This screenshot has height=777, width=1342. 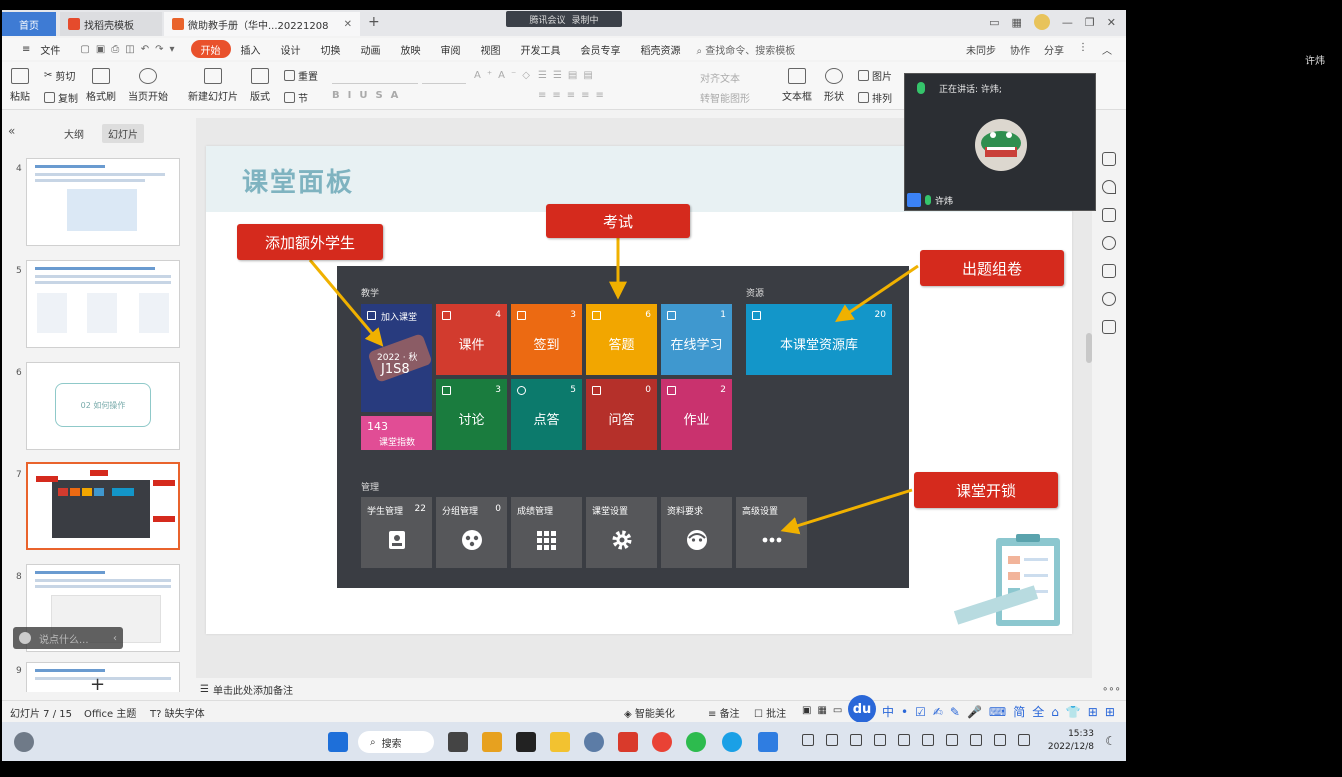 What do you see at coordinates (904, 740) in the screenshot?
I see `tray-mic-icon` at bounding box center [904, 740].